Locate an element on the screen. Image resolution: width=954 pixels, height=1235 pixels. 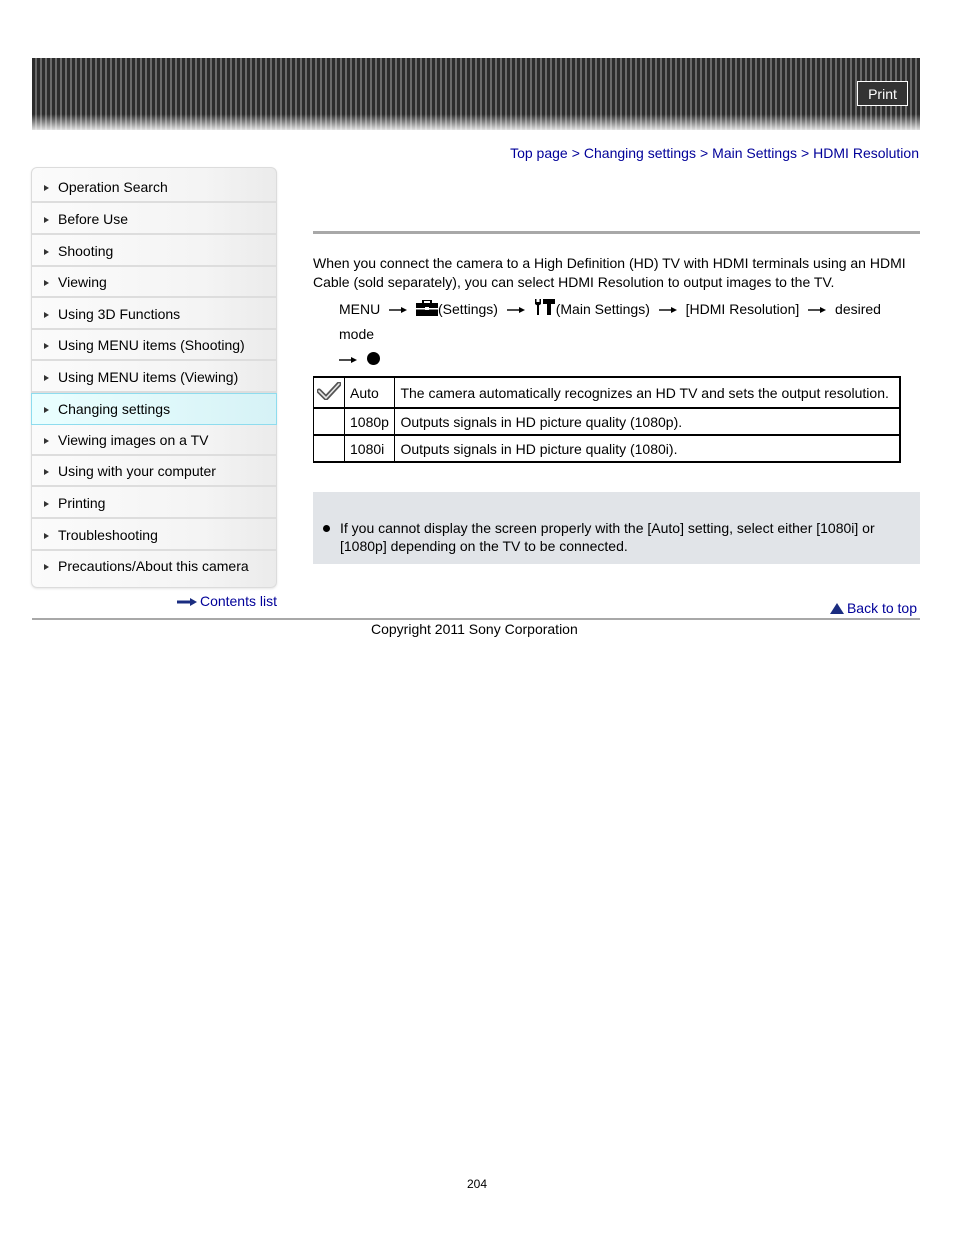
sidebar-item-menu-viewing: Using MENU items (Viewing) is located at coordinates (154, 377).